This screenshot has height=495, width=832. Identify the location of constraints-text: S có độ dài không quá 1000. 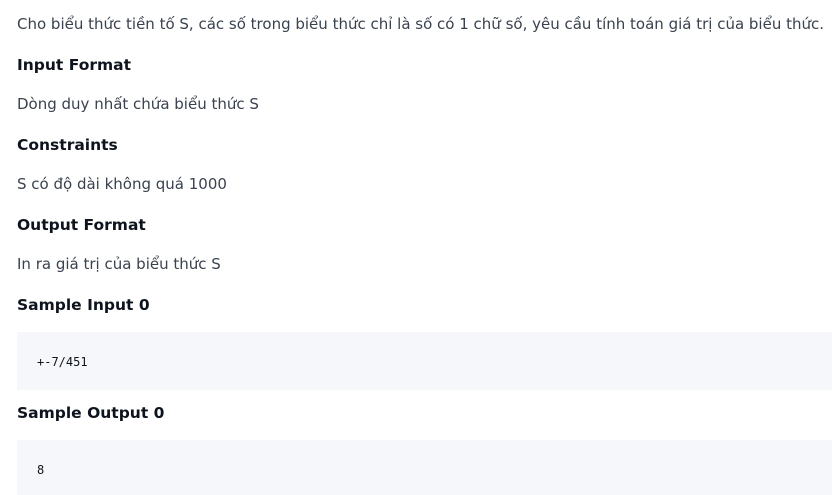
(122, 184).